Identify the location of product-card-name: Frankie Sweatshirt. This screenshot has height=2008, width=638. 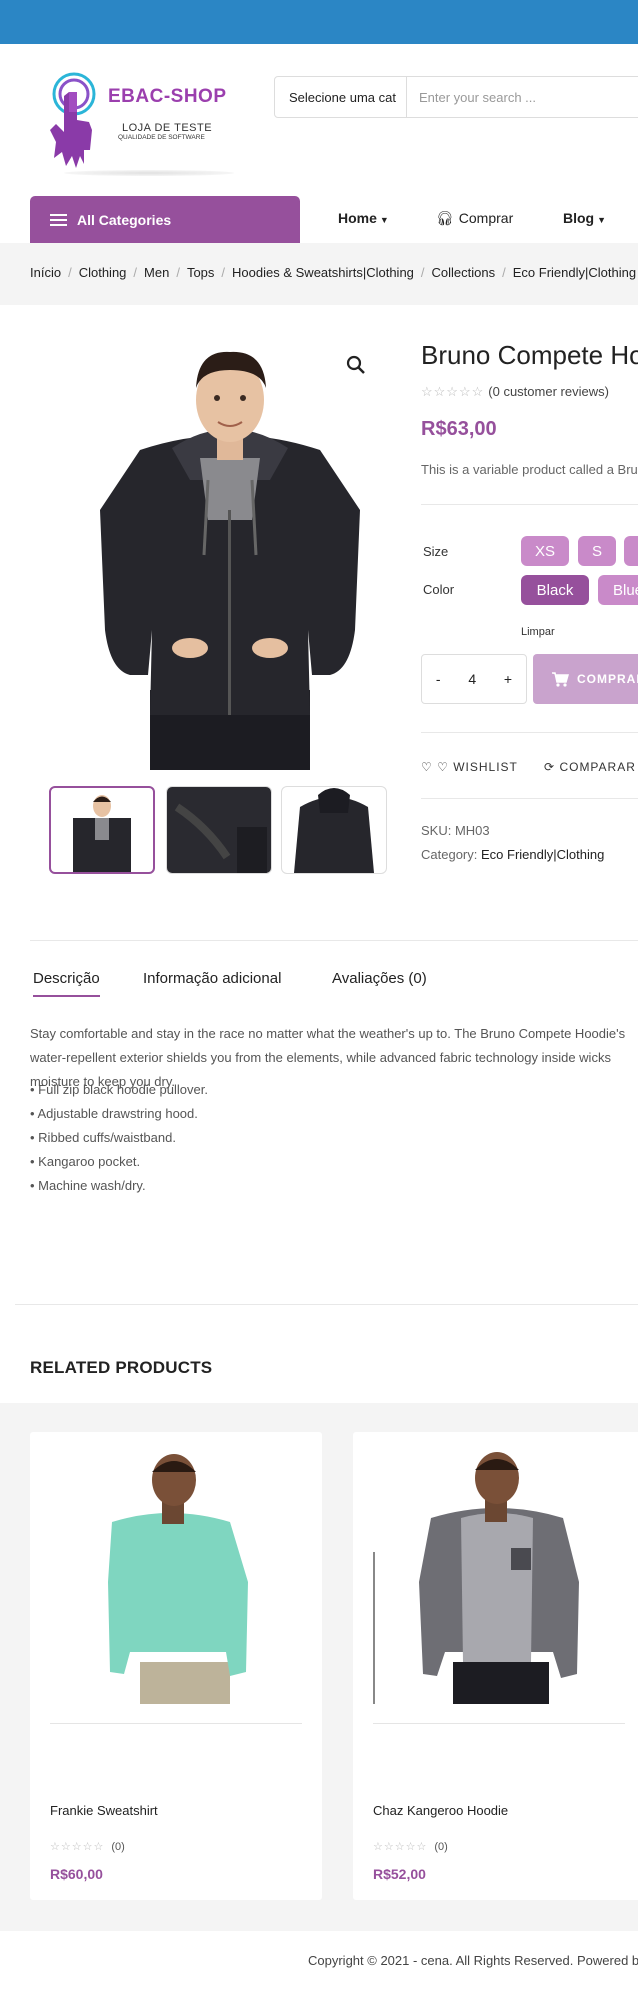
(104, 1810).